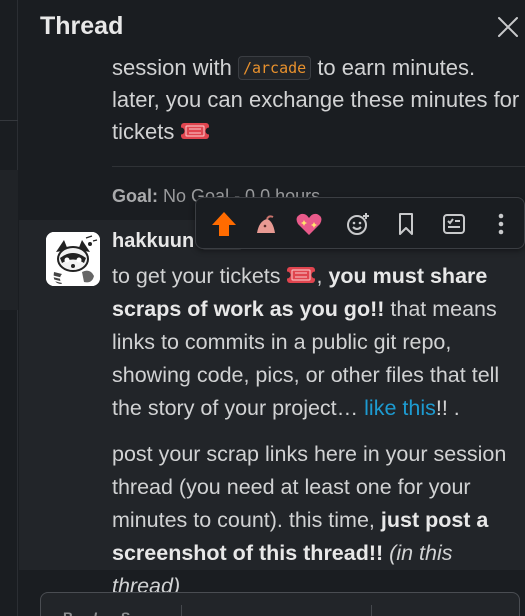 This screenshot has height=616, width=525. I want to click on message-divider, so click(318, 166).